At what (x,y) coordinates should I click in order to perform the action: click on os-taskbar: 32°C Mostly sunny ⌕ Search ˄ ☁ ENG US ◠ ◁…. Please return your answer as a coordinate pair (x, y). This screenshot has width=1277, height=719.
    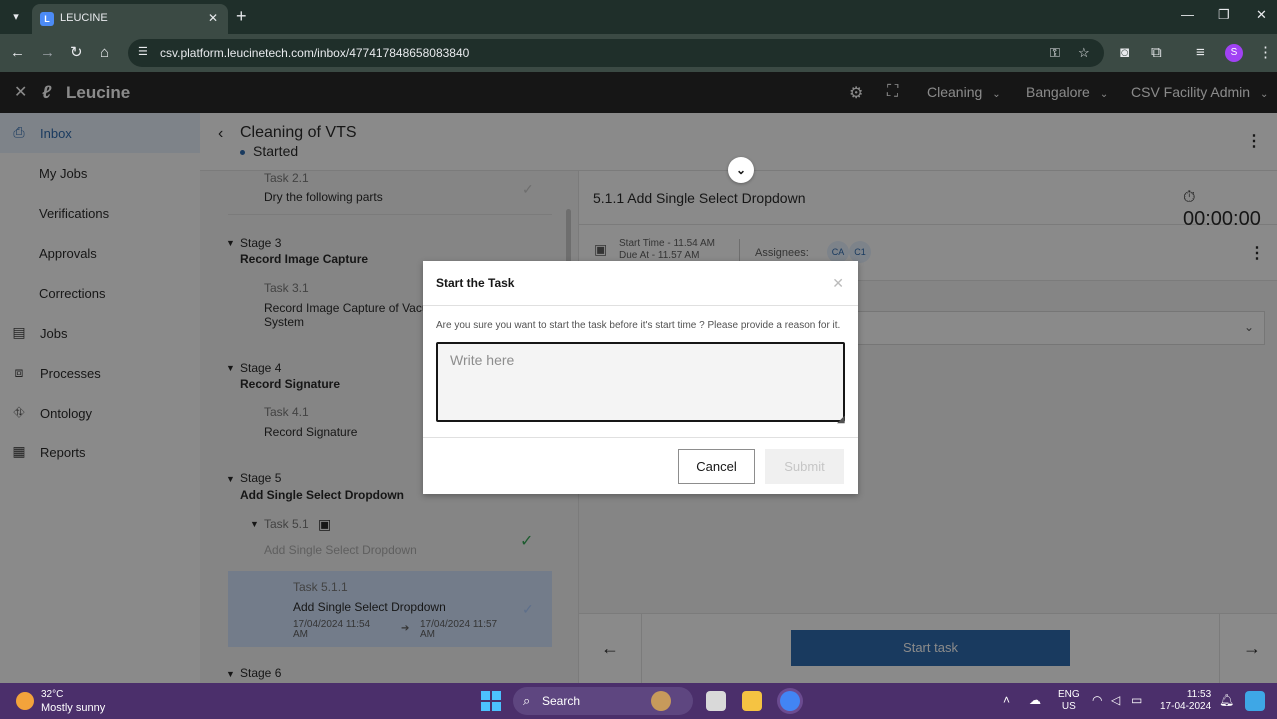
    Looking at the image, I should click on (638, 701).